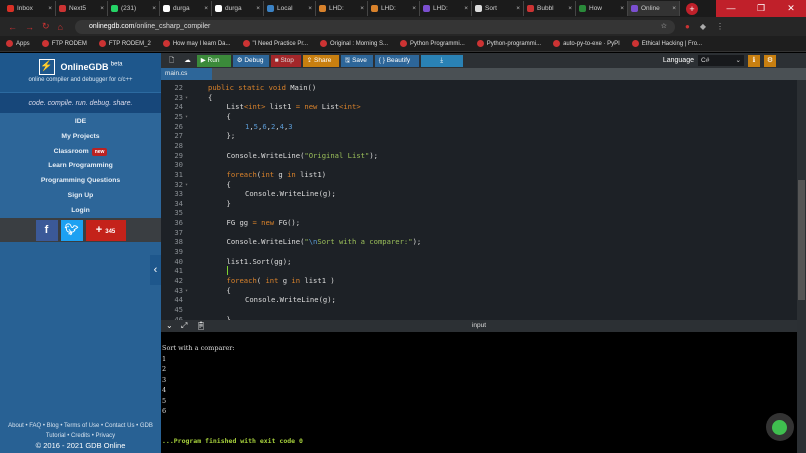  What do you see at coordinates (178, 203) in the screenshot?
I see `line-number: 34` at bounding box center [178, 203].